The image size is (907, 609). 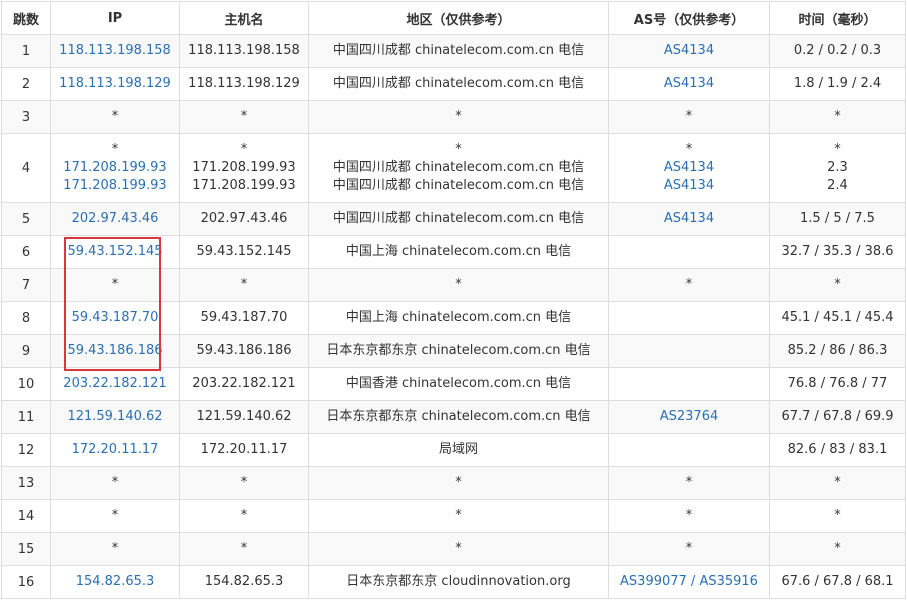 I want to click on as-link: AS399077 / AS35916, so click(x=689, y=582).